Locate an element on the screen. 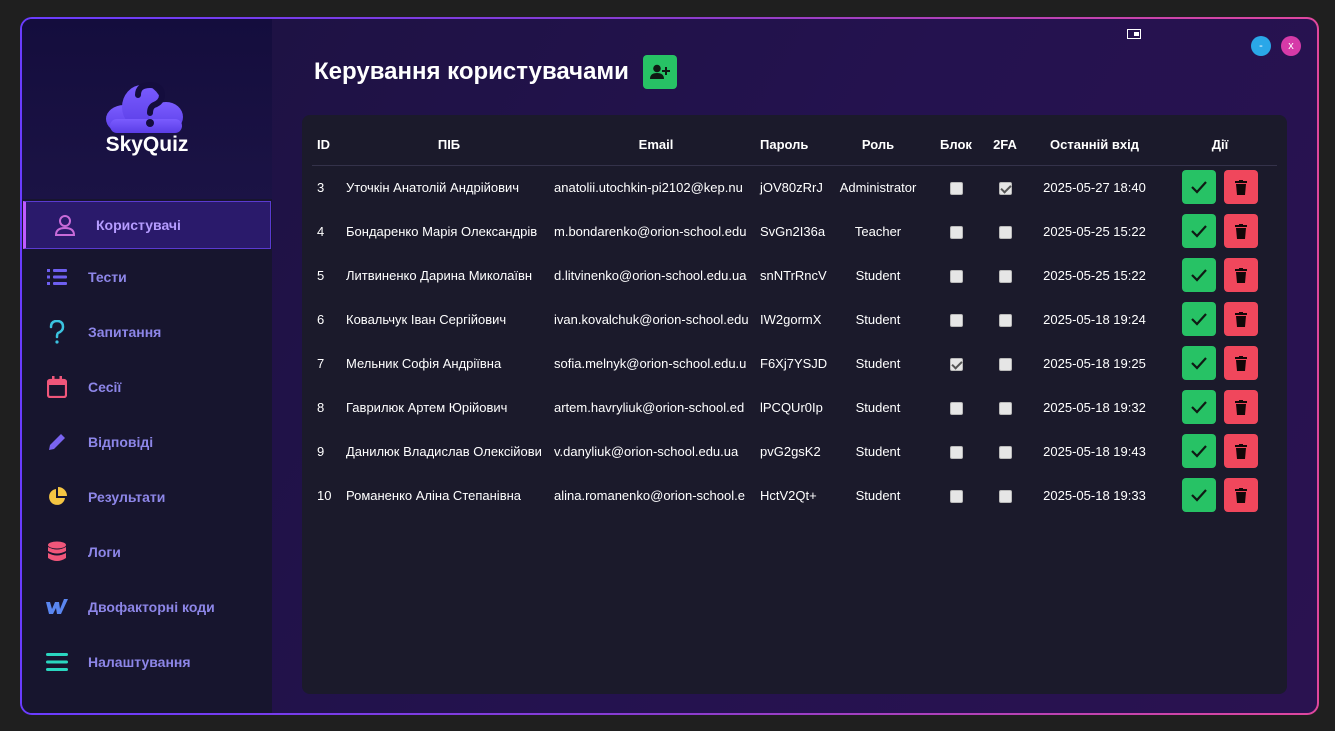  header-password: Пароль is located at coordinates (793, 145).